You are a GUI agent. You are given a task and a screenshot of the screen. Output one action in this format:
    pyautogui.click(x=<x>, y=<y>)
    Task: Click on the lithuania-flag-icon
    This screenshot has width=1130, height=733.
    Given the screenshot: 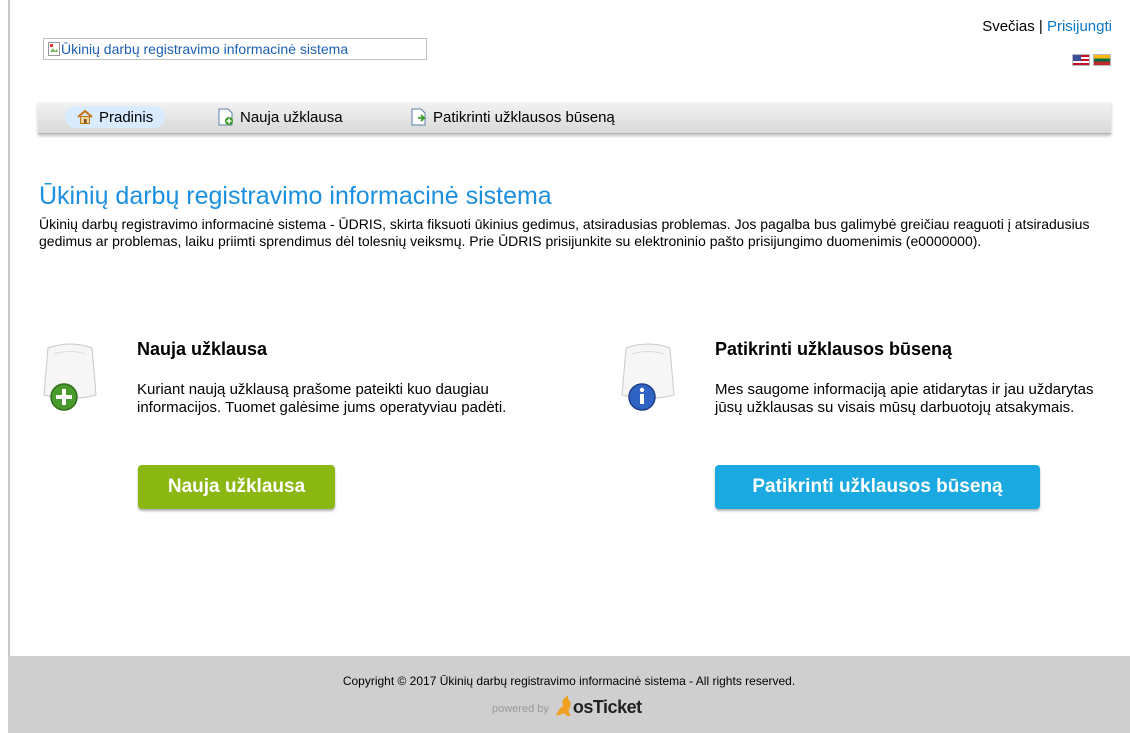 What is the action you would take?
    pyautogui.click(x=1102, y=60)
    